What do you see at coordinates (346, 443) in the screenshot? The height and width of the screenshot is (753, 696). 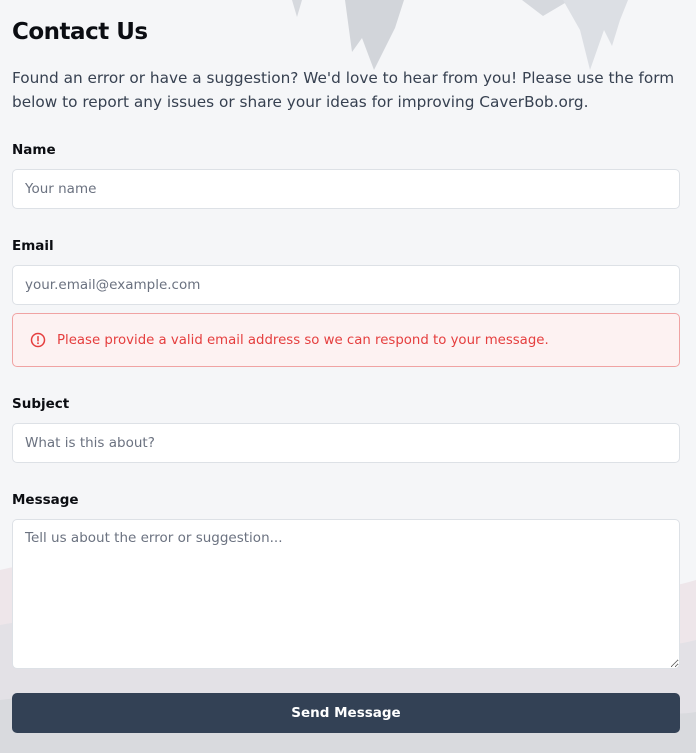 I see `subject-input` at bounding box center [346, 443].